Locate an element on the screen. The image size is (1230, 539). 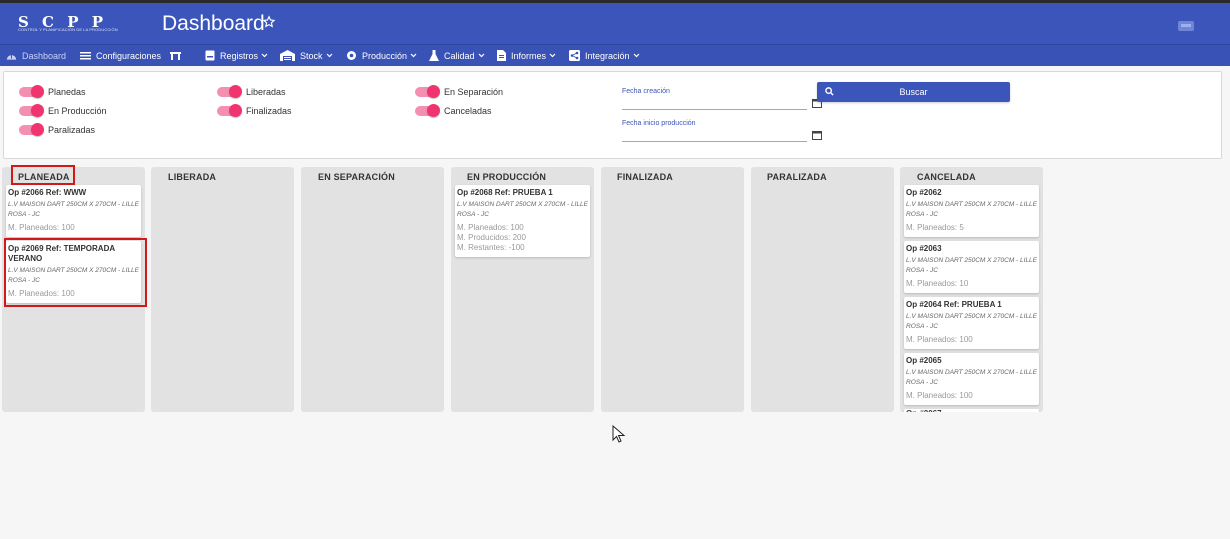
nav-produccion: Producción is located at coordinates (381, 55).